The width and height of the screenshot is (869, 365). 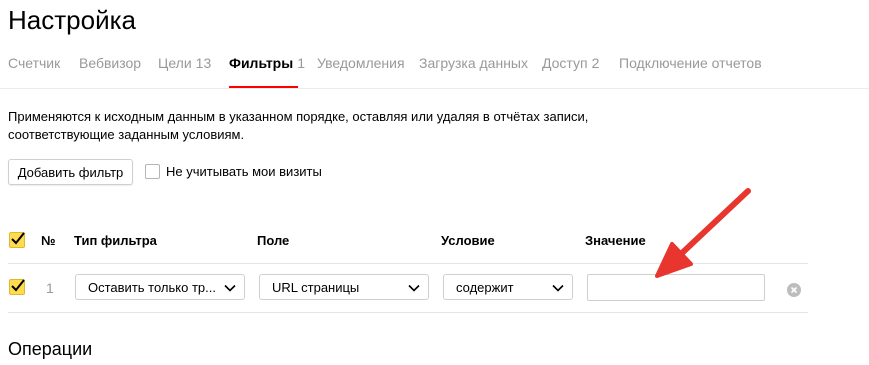 What do you see at coordinates (115, 240) in the screenshot?
I see `column-filter-type: Тип фильтра` at bounding box center [115, 240].